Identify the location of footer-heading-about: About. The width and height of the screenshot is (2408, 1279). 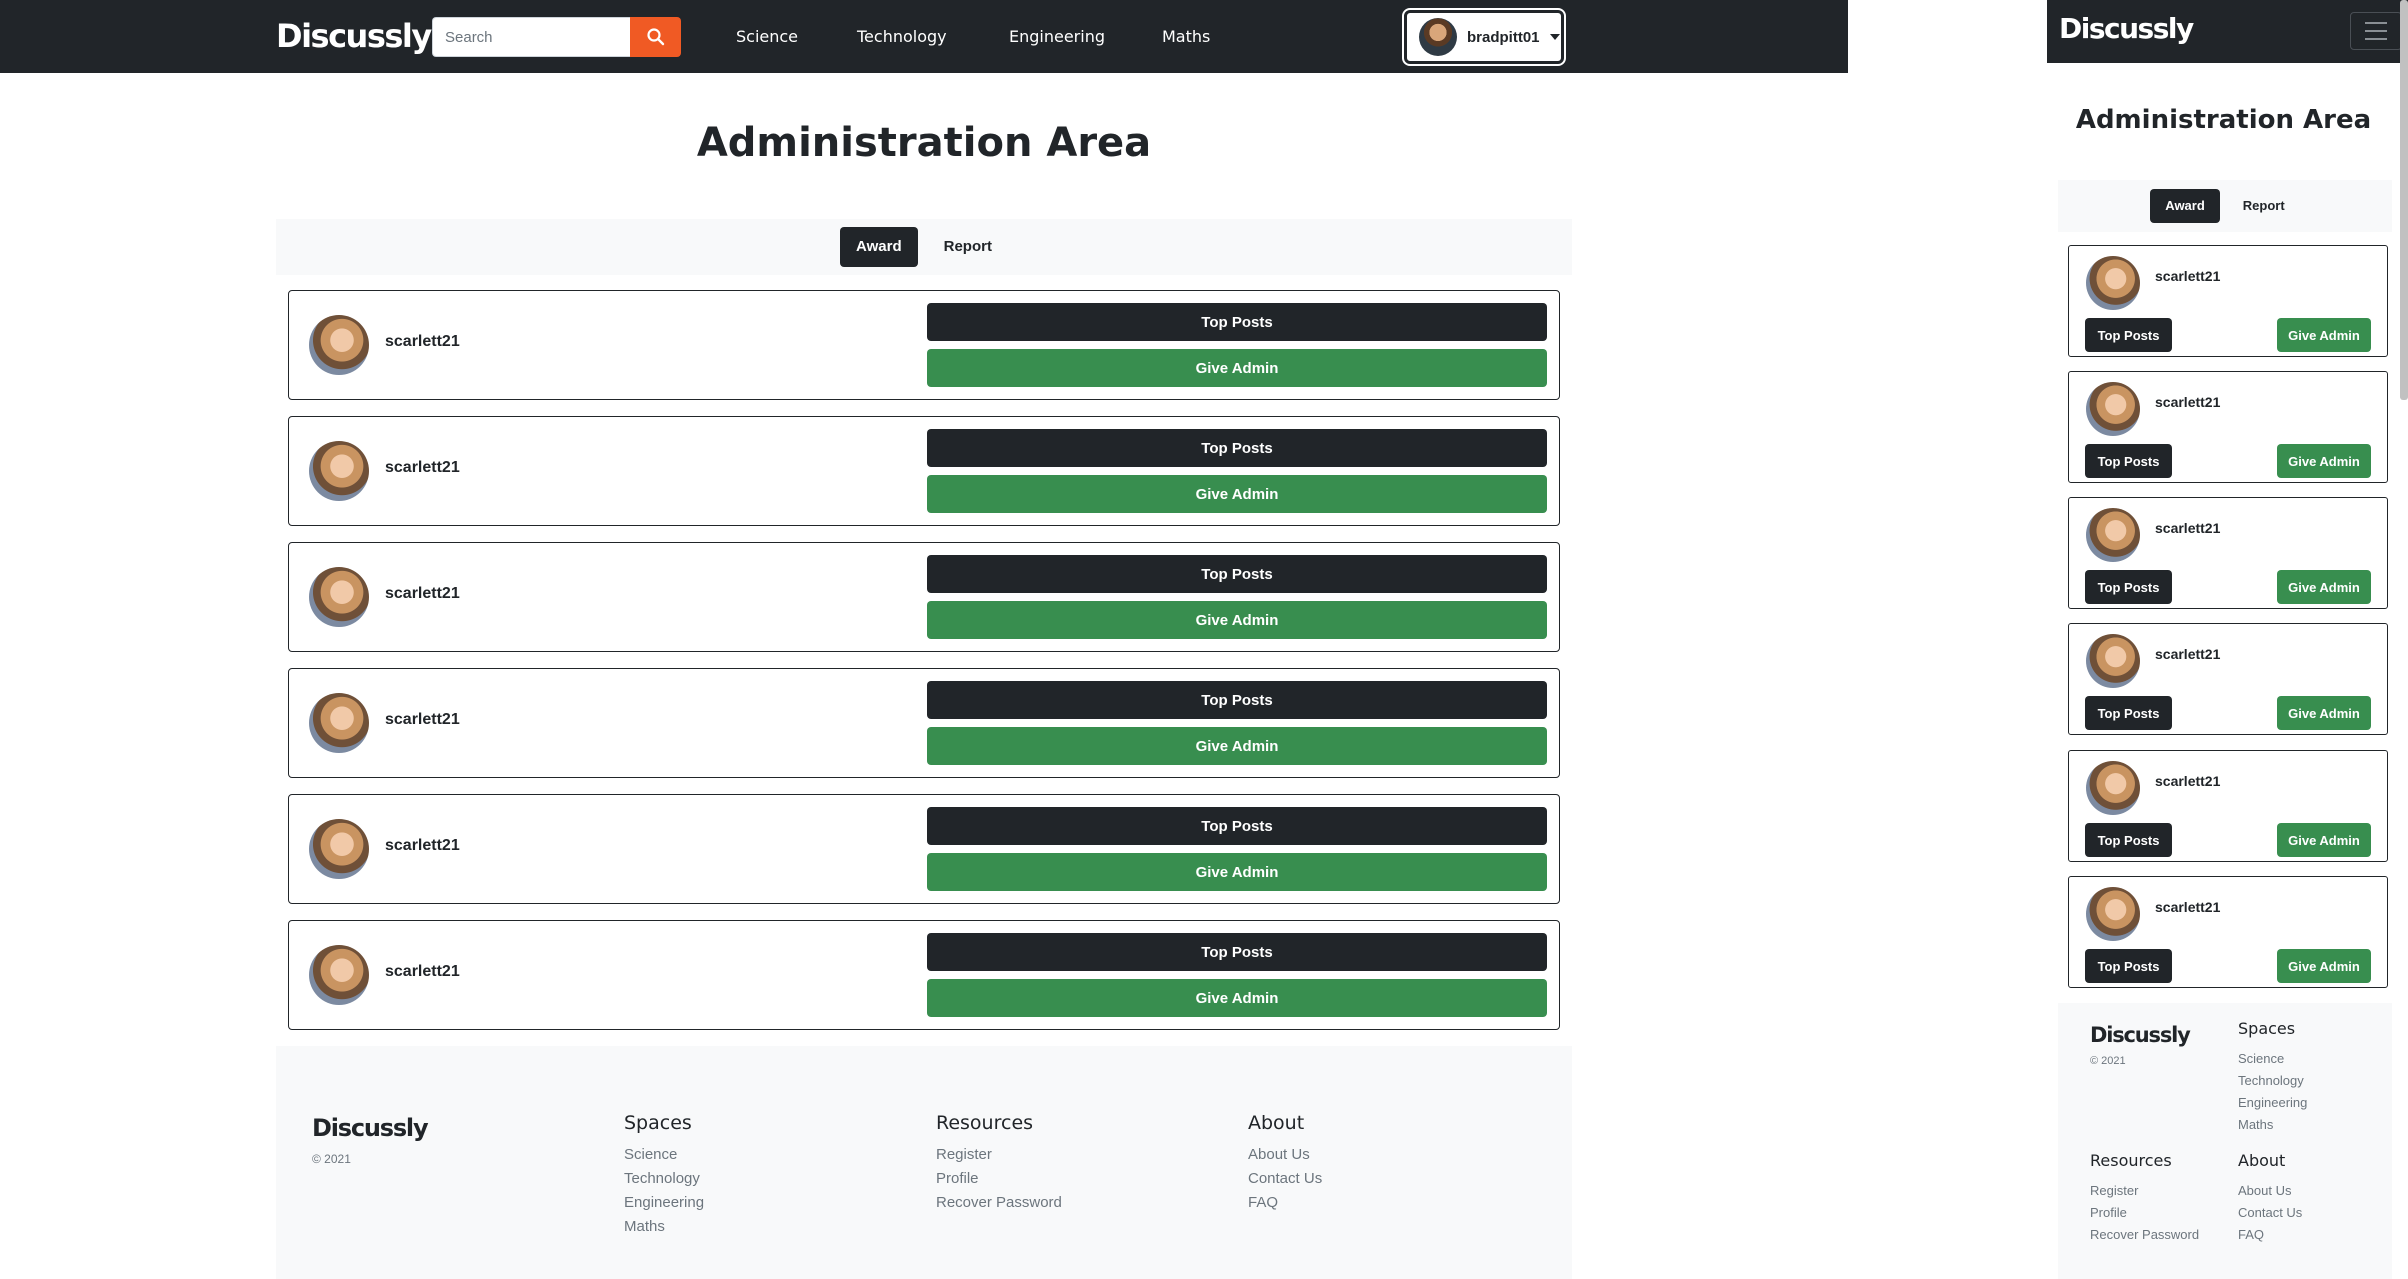
(1276, 1123).